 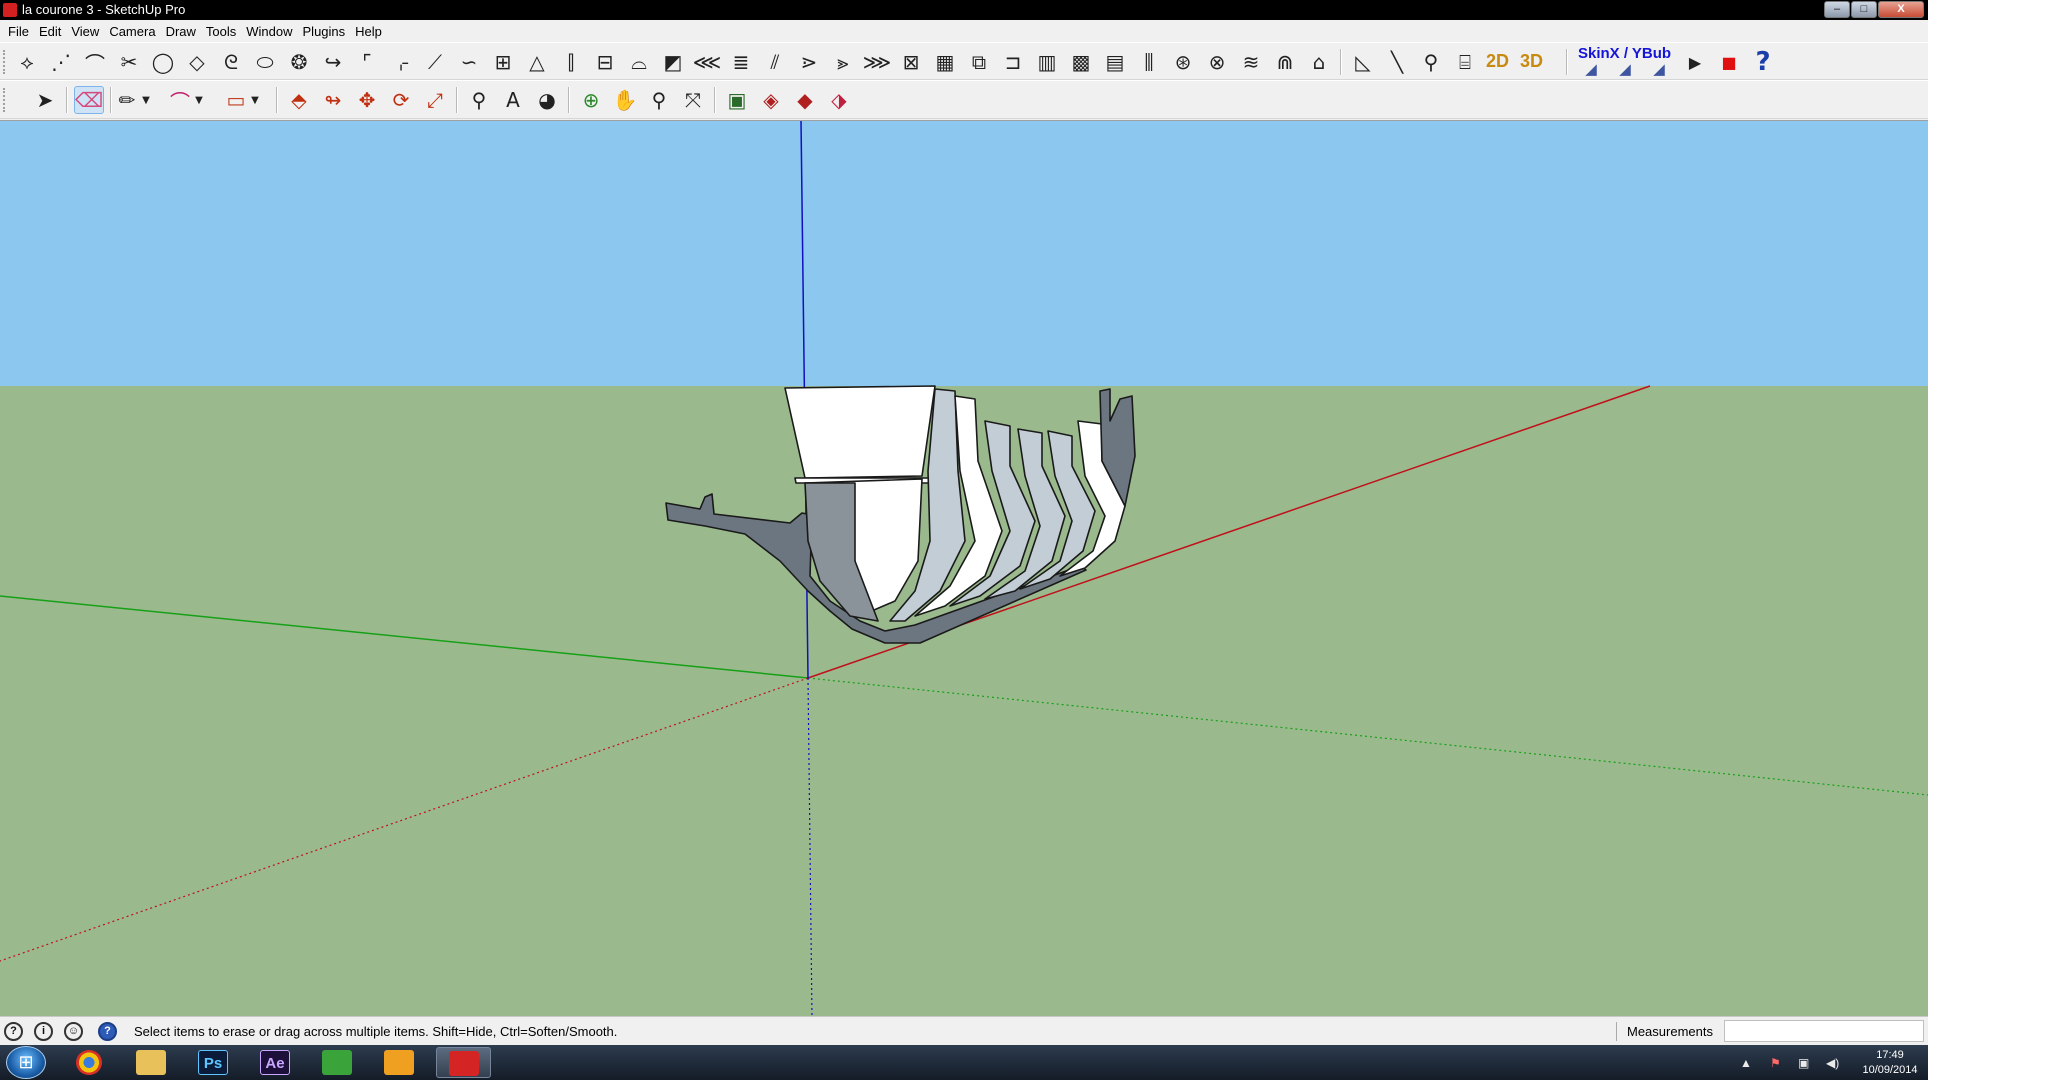 I want to click on taskbar-app-photoshop: Ps, so click(x=213, y=1062).